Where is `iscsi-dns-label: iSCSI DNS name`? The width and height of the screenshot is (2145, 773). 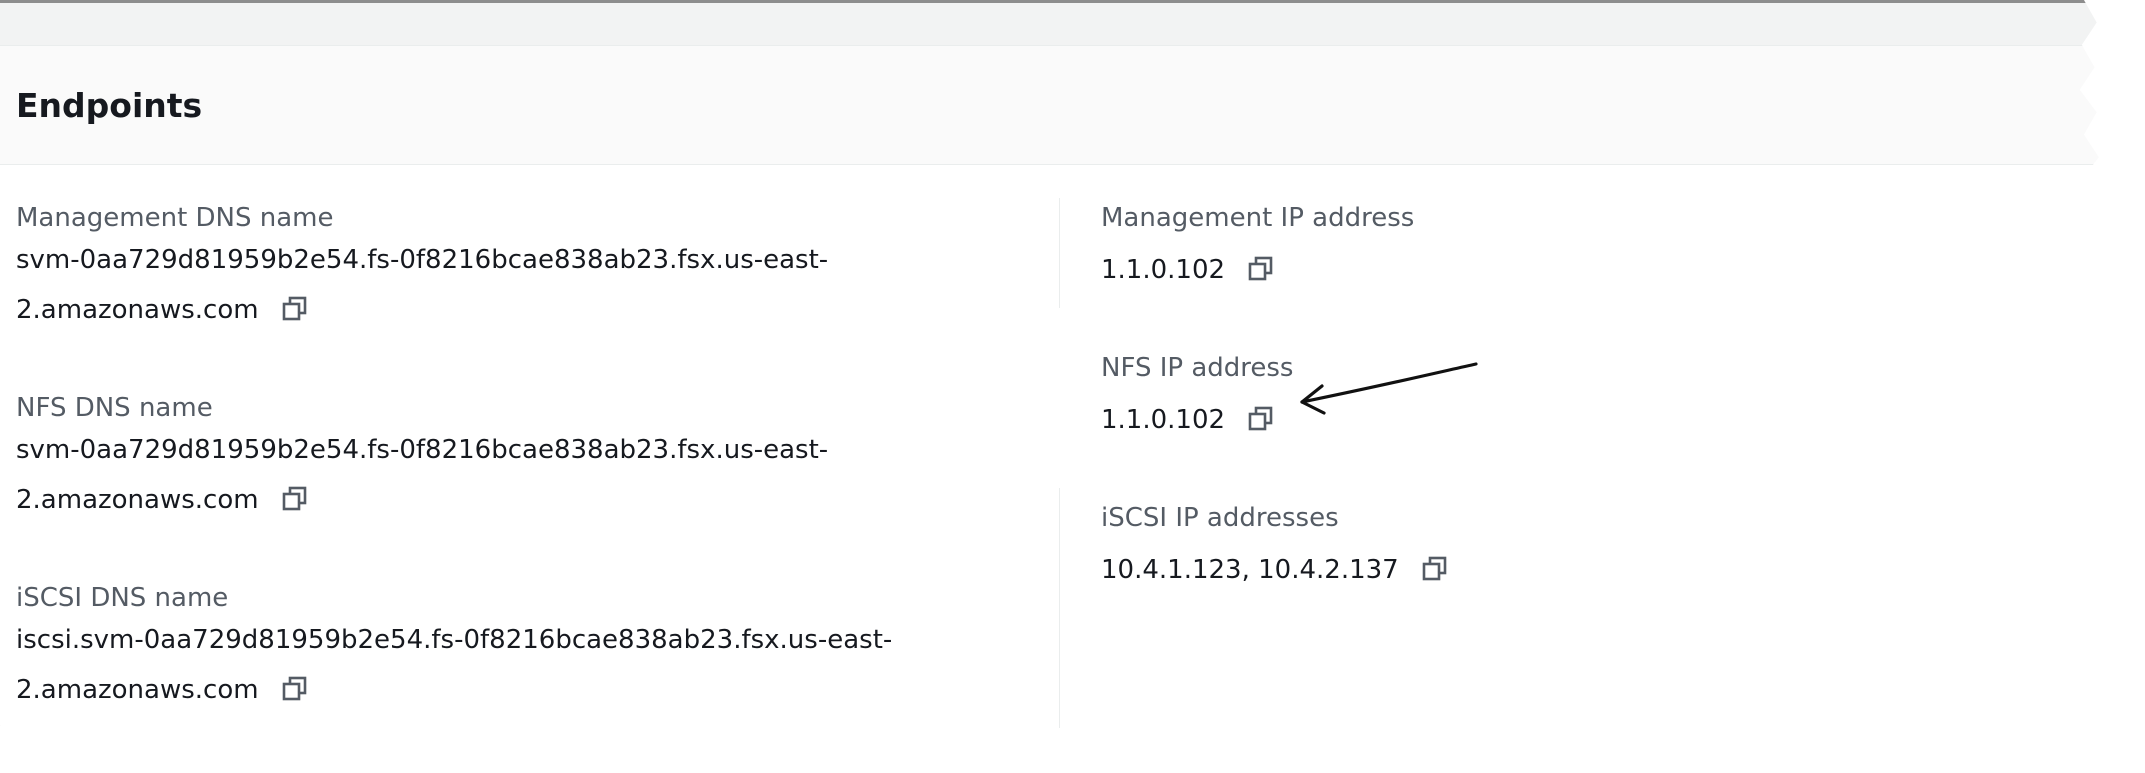
iscsi-dns-label: iSCSI DNS name is located at coordinates (122, 598).